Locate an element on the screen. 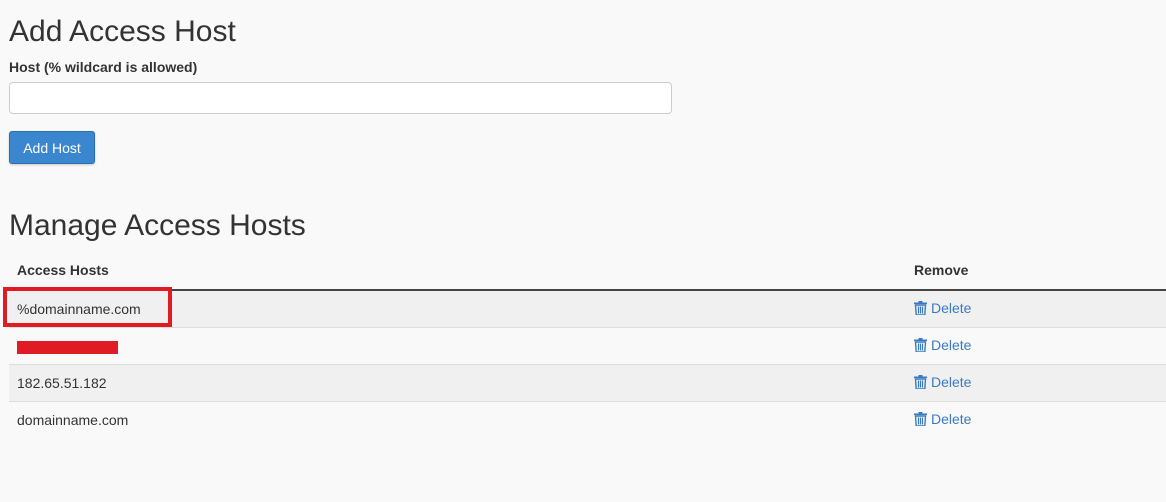 The height and width of the screenshot is (502, 1166). host-cell is located at coordinates (457, 346).